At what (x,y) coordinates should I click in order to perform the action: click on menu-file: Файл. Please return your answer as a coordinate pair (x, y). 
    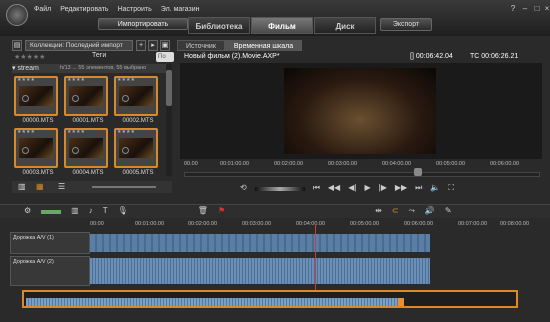
    Looking at the image, I should click on (42, 9).